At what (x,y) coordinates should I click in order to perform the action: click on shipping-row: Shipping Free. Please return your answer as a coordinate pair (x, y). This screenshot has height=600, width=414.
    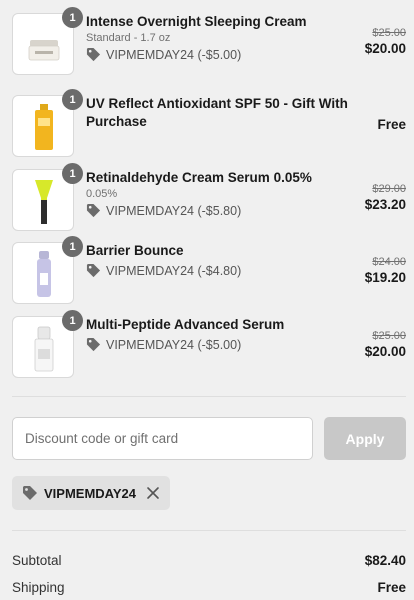
    Looking at the image, I should click on (209, 587).